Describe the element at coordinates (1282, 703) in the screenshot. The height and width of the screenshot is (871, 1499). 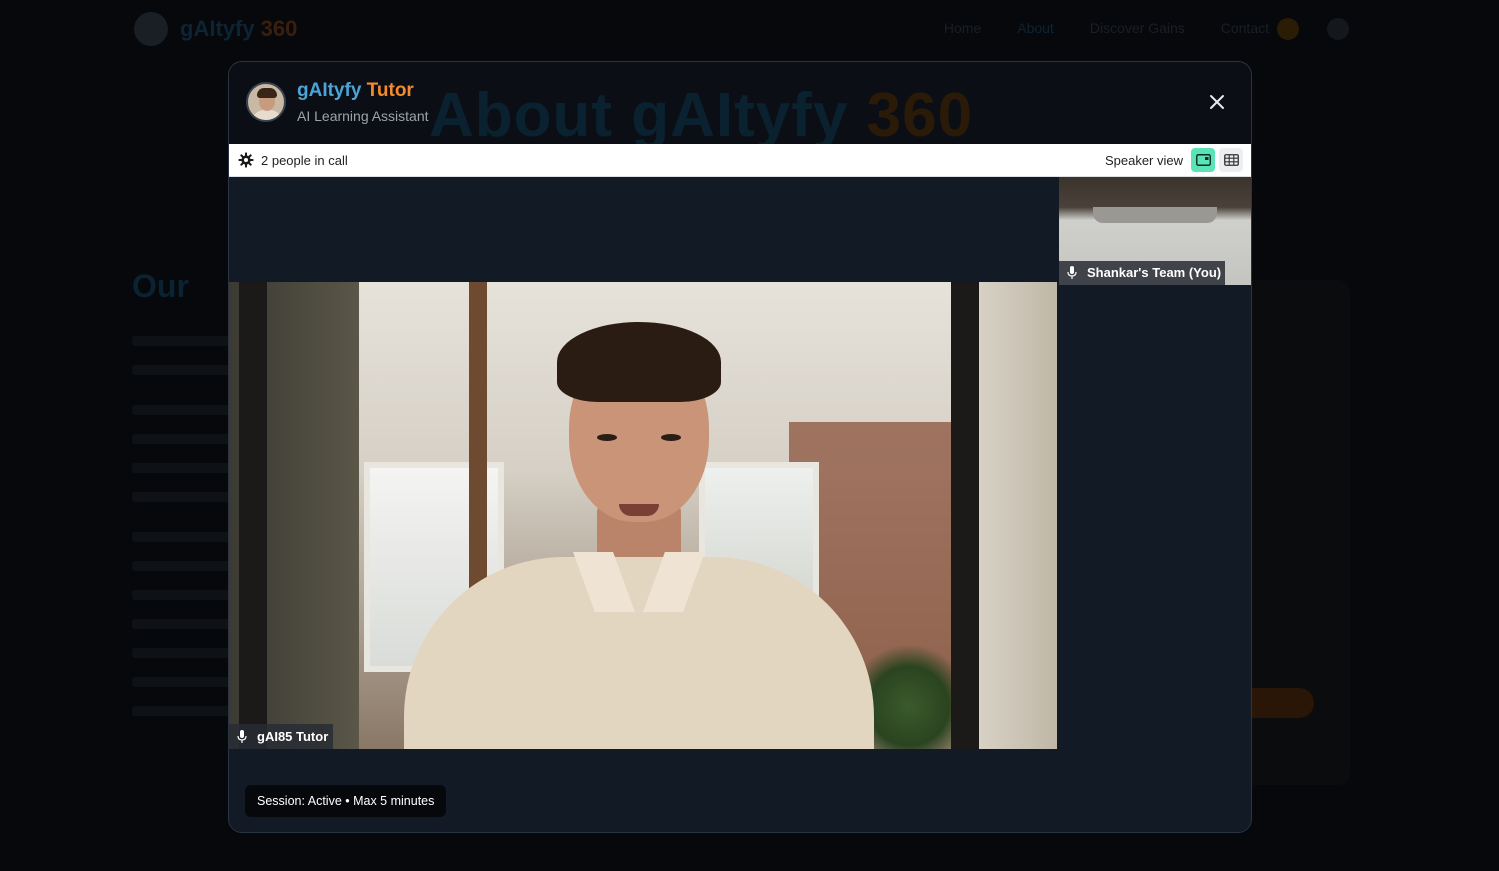
I see `background-card-button` at that location.